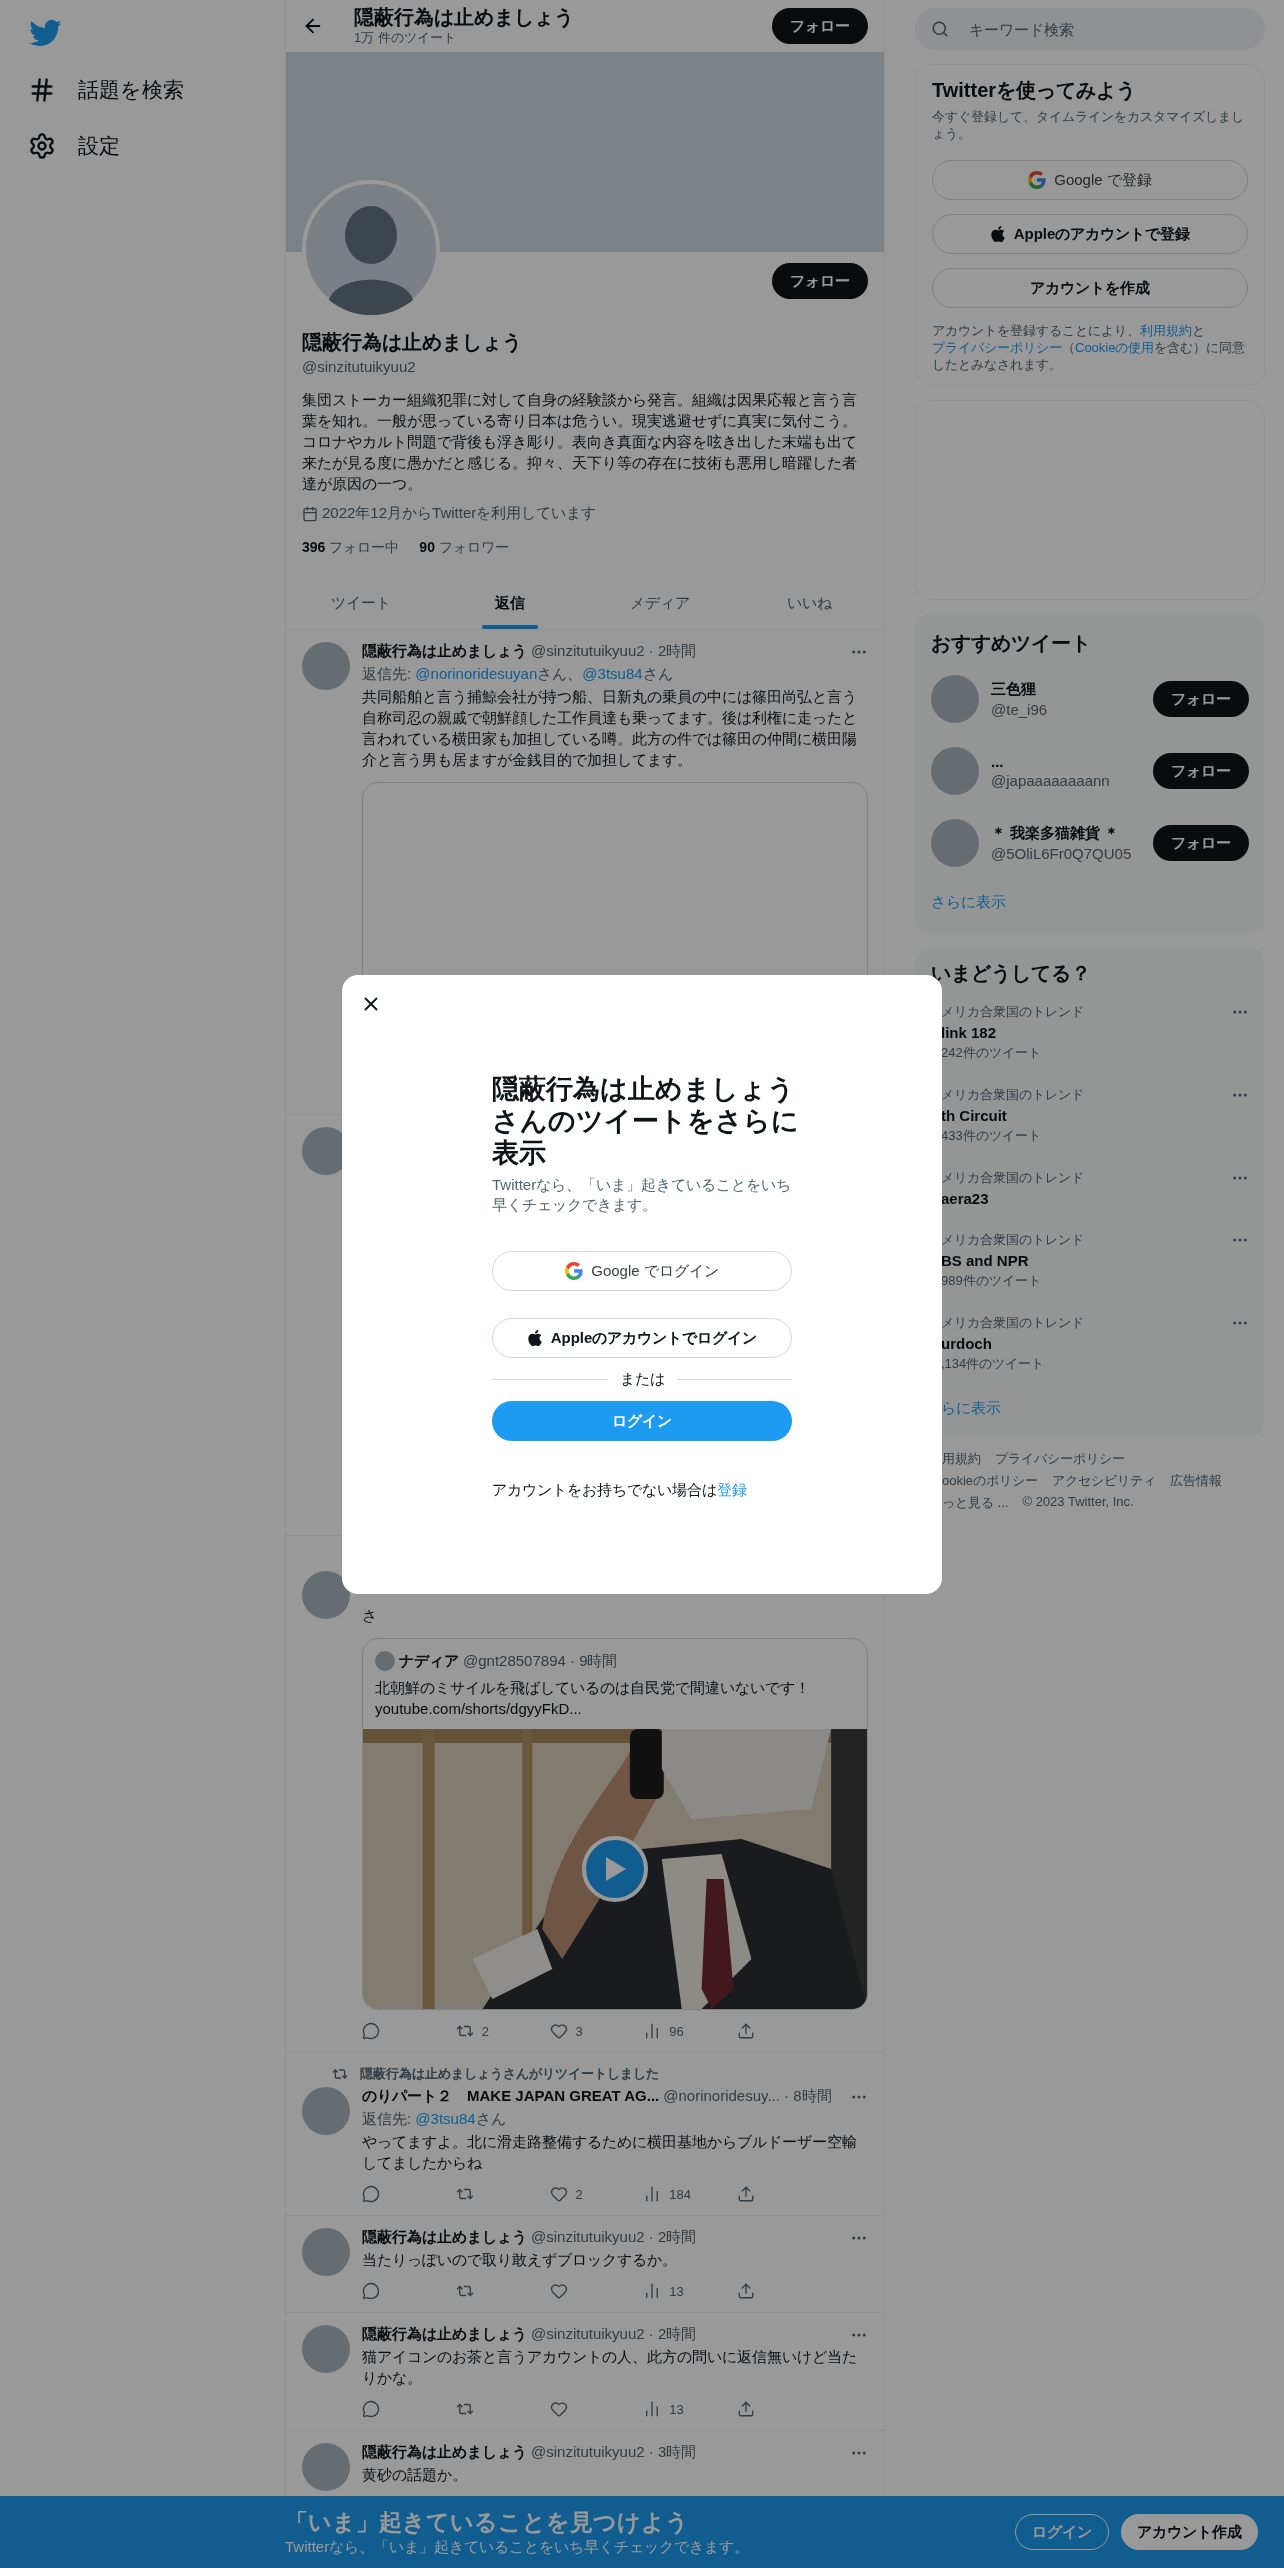 The width and height of the screenshot is (1284, 2568). What do you see at coordinates (1089, 347) in the screenshot?
I see `terms-text: アカウントを登録することにより、利用規約 と プライバシーポリシー（Cookieの使用を含む）に同意したとみなされます。` at bounding box center [1089, 347].